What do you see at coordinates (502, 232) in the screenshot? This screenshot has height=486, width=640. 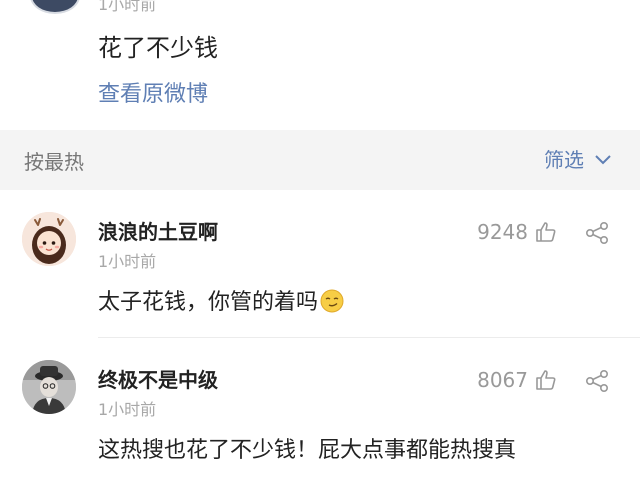 I see `like-count: 9248` at bounding box center [502, 232].